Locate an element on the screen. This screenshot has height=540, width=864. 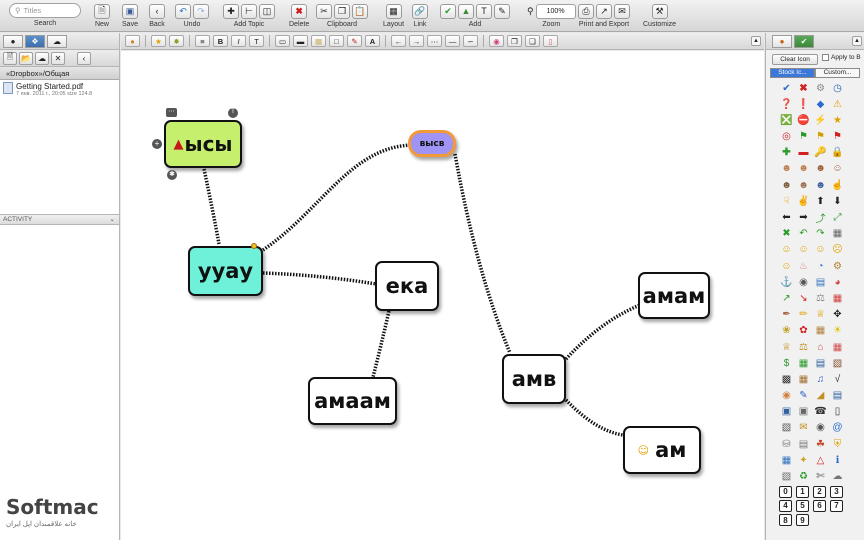
line-solid-icon: — is located at coordinates (452, 41).